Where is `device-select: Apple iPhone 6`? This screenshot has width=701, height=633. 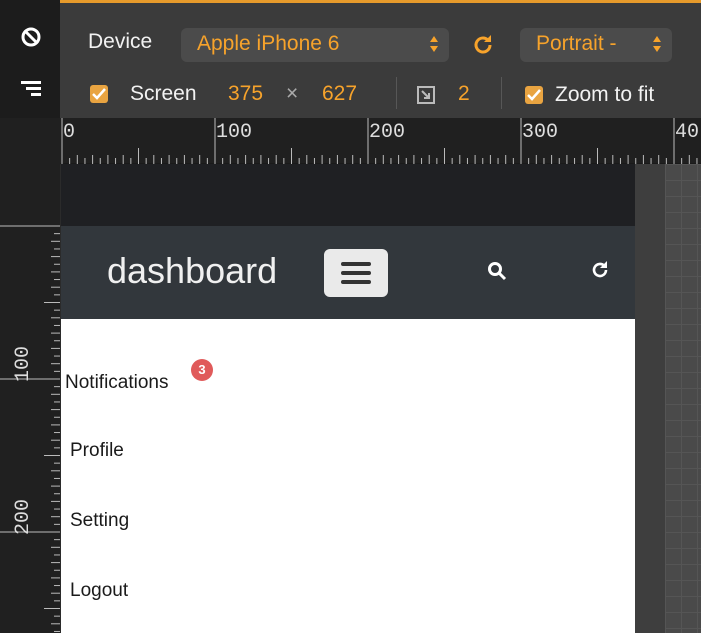 device-select: Apple iPhone 6 is located at coordinates (315, 45).